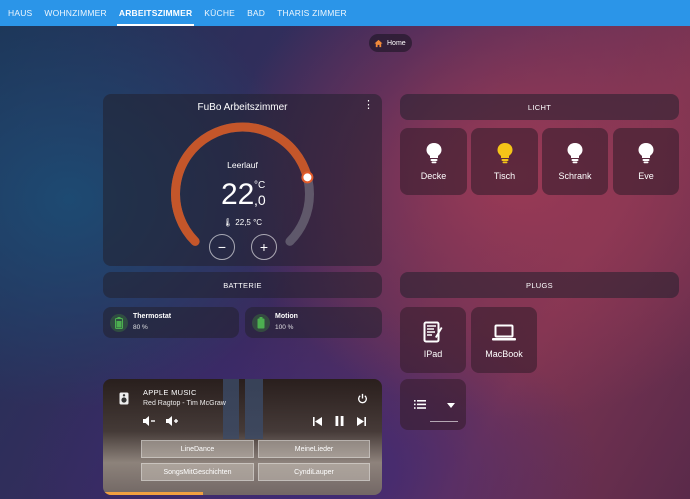  I want to click on home-icon, so click(378, 43).